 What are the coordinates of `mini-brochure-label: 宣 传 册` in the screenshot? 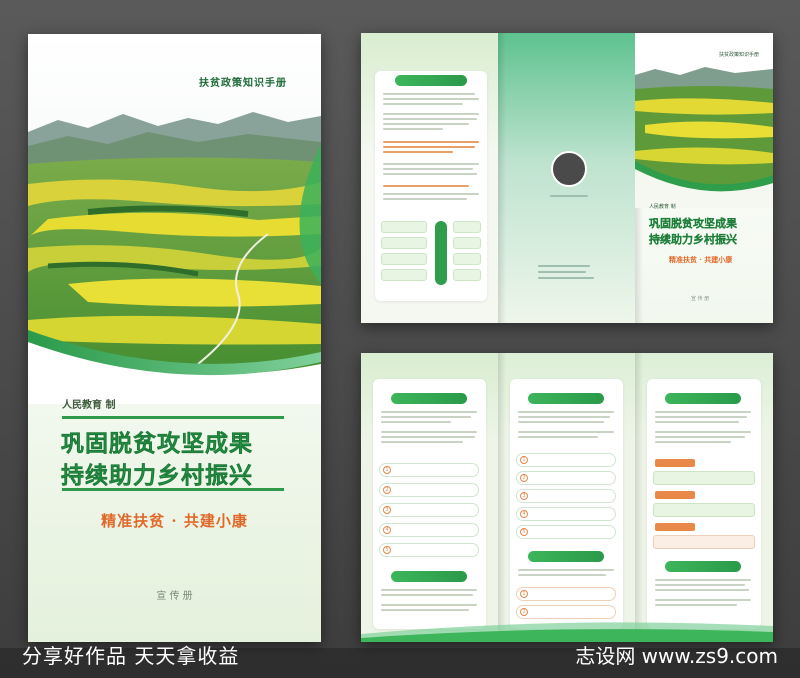 It's located at (700, 299).